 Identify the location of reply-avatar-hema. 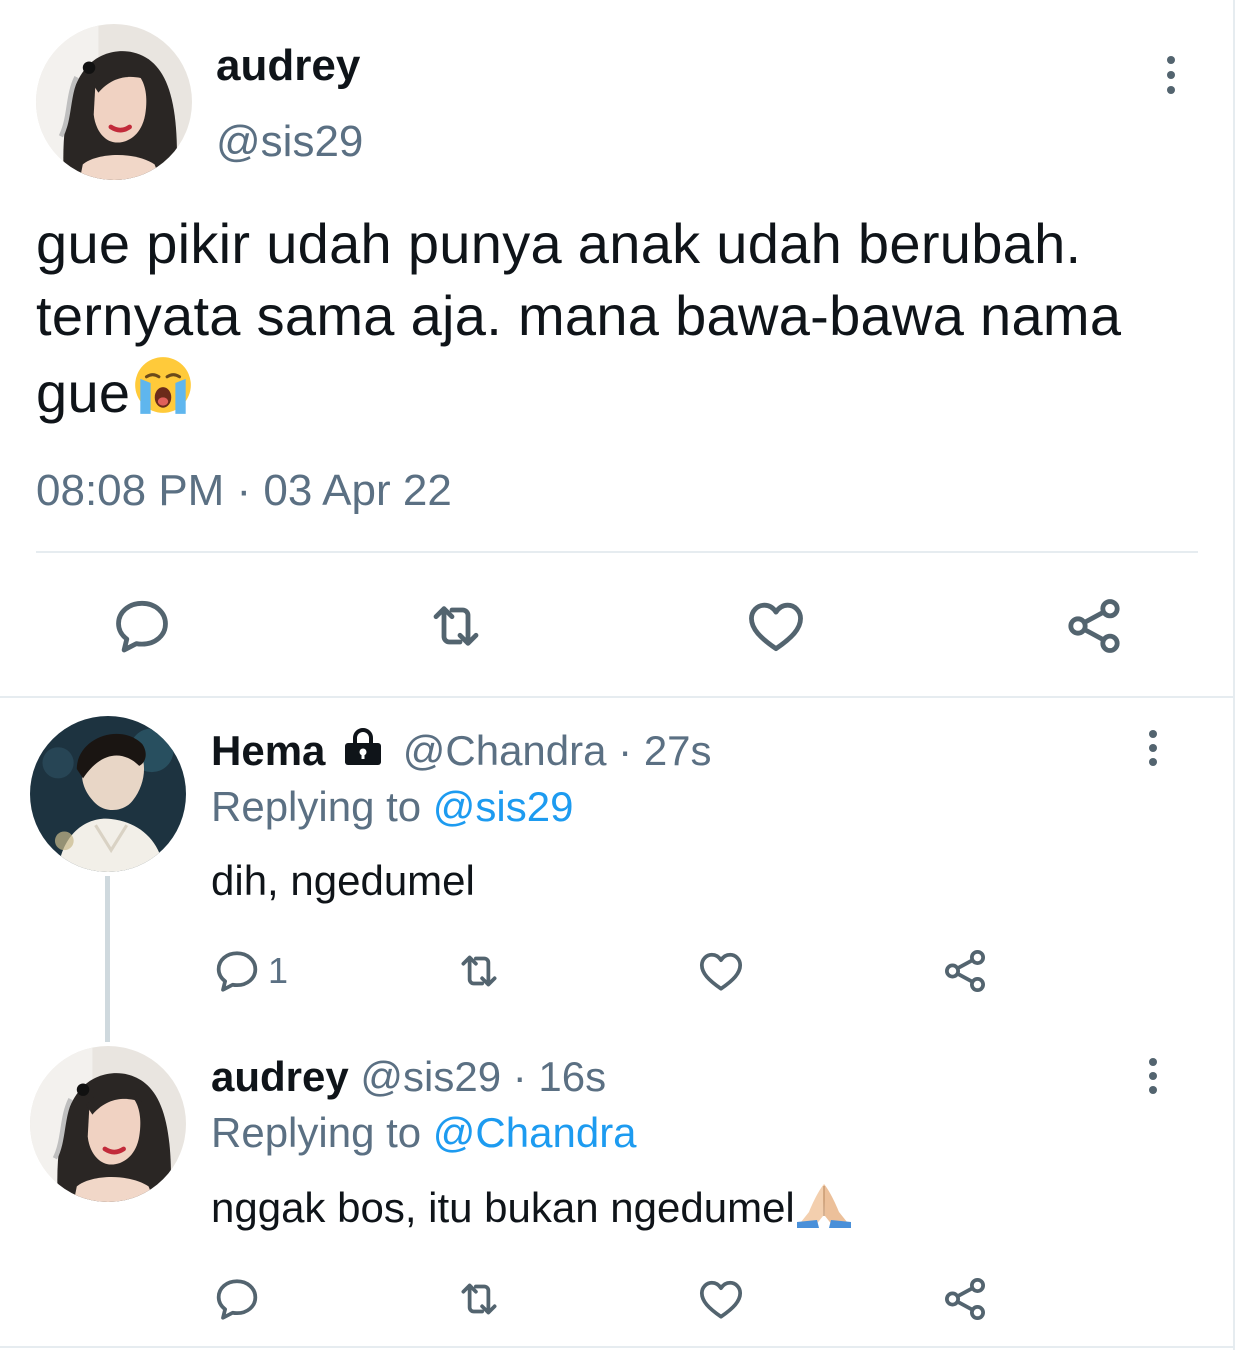
(108, 794).